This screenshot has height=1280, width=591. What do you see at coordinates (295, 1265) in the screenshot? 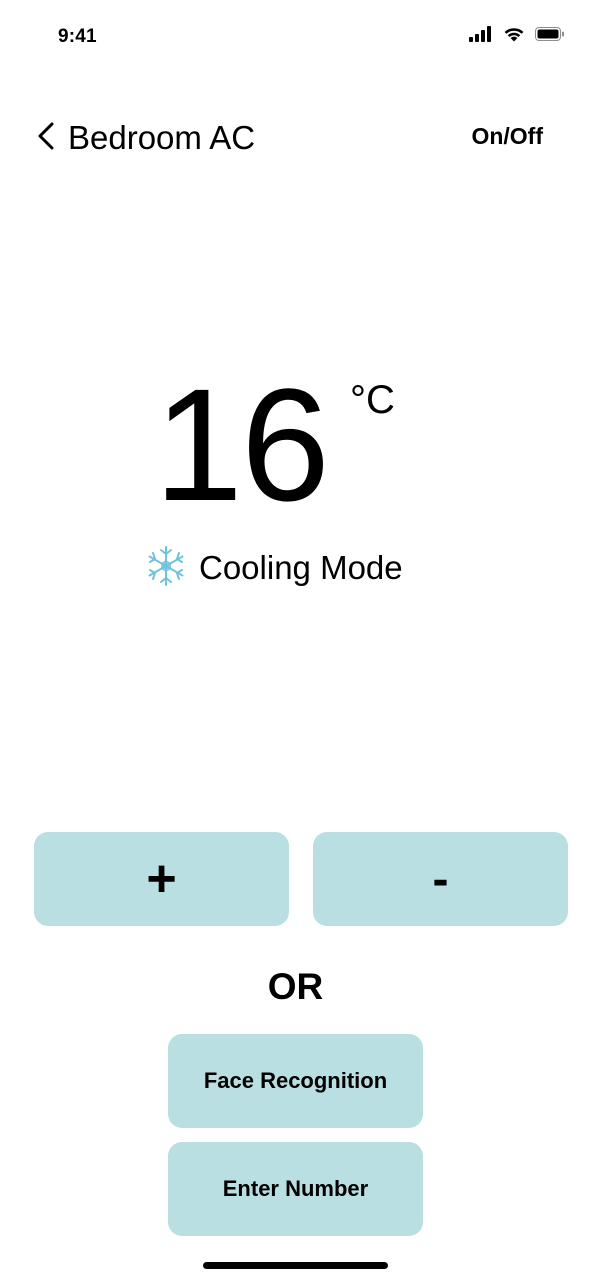
I see `home-indicator` at bounding box center [295, 1265].